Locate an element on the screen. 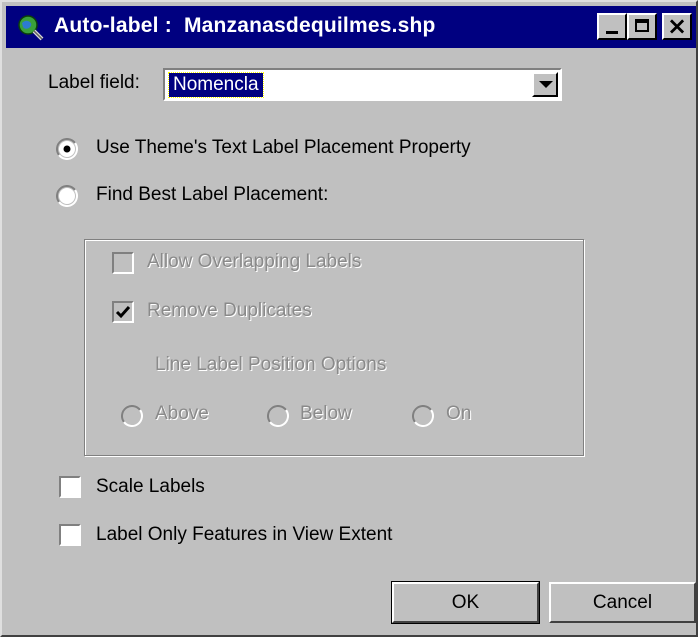 This screenshot has width=698, height=637. close-button: × is located at coordinates (677, 26).